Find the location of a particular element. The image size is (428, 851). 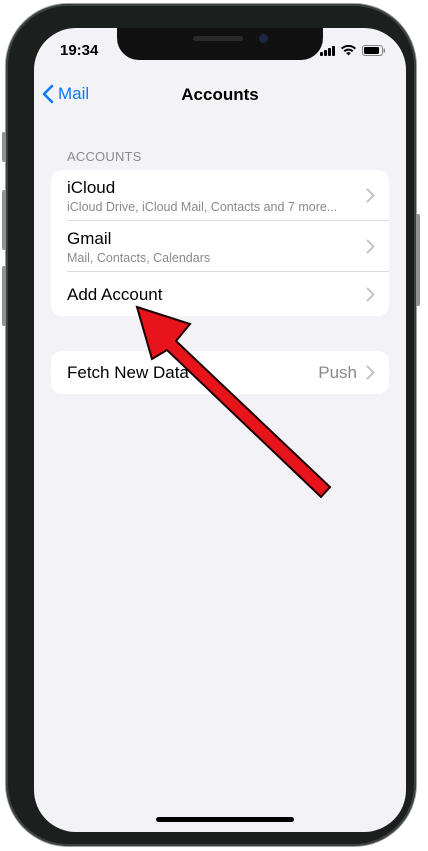

account-title: Gmail is located at coordinates (89, 238).